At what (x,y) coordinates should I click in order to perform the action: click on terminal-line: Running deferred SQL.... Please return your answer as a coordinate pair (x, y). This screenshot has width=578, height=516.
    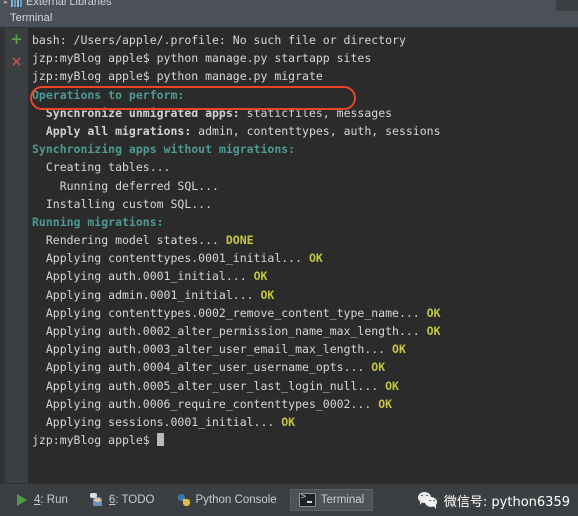
    Looking at the image, I should click on (305, 186).